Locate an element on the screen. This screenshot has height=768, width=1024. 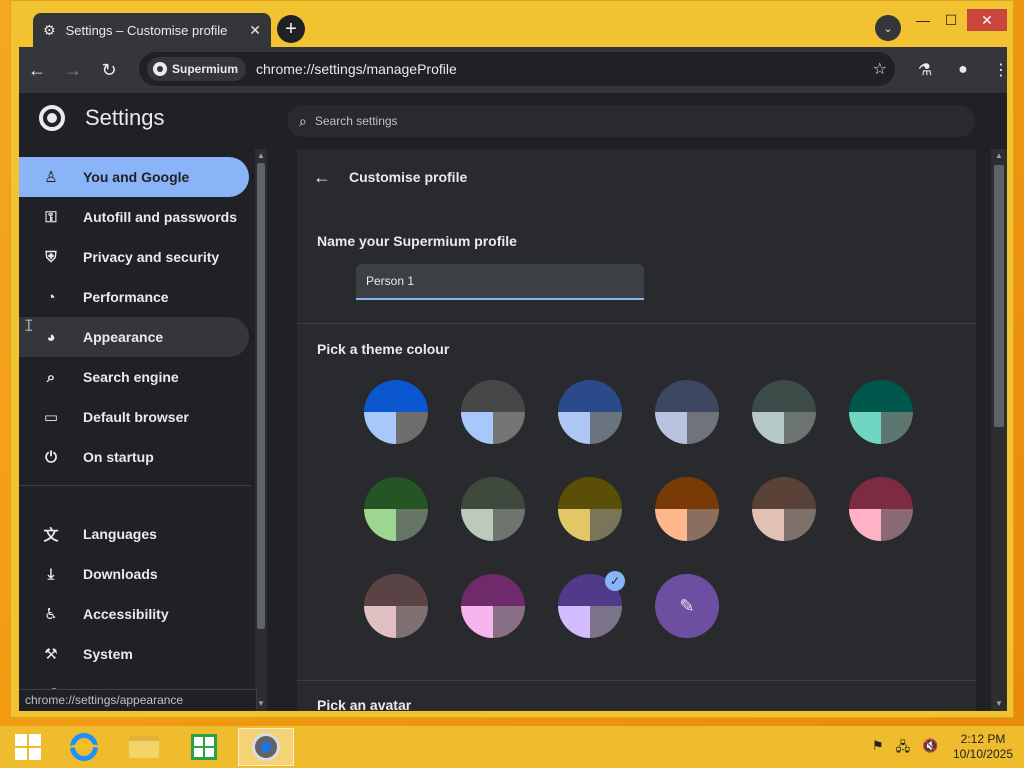
sidebar-scrollbar: ▲ ▼ is located at coordinates (261, 430).